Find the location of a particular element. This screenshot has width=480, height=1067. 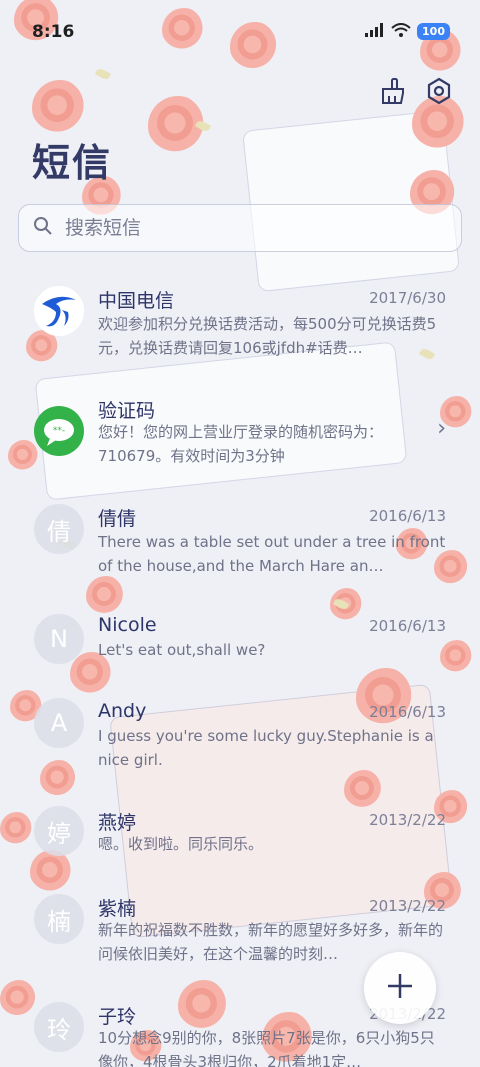

new-message-button is located at coordinates (400, 988).